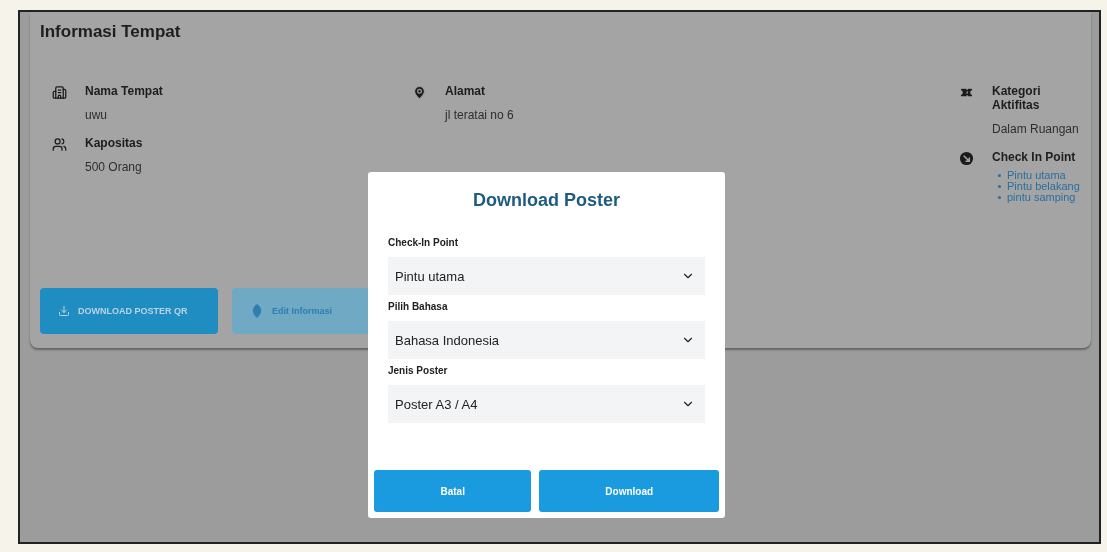 The image size is (1107, 552). Describe the element at coordinates (546, 404) in the screenshot. I see `select-field: Poster A3 / A4` at that location.